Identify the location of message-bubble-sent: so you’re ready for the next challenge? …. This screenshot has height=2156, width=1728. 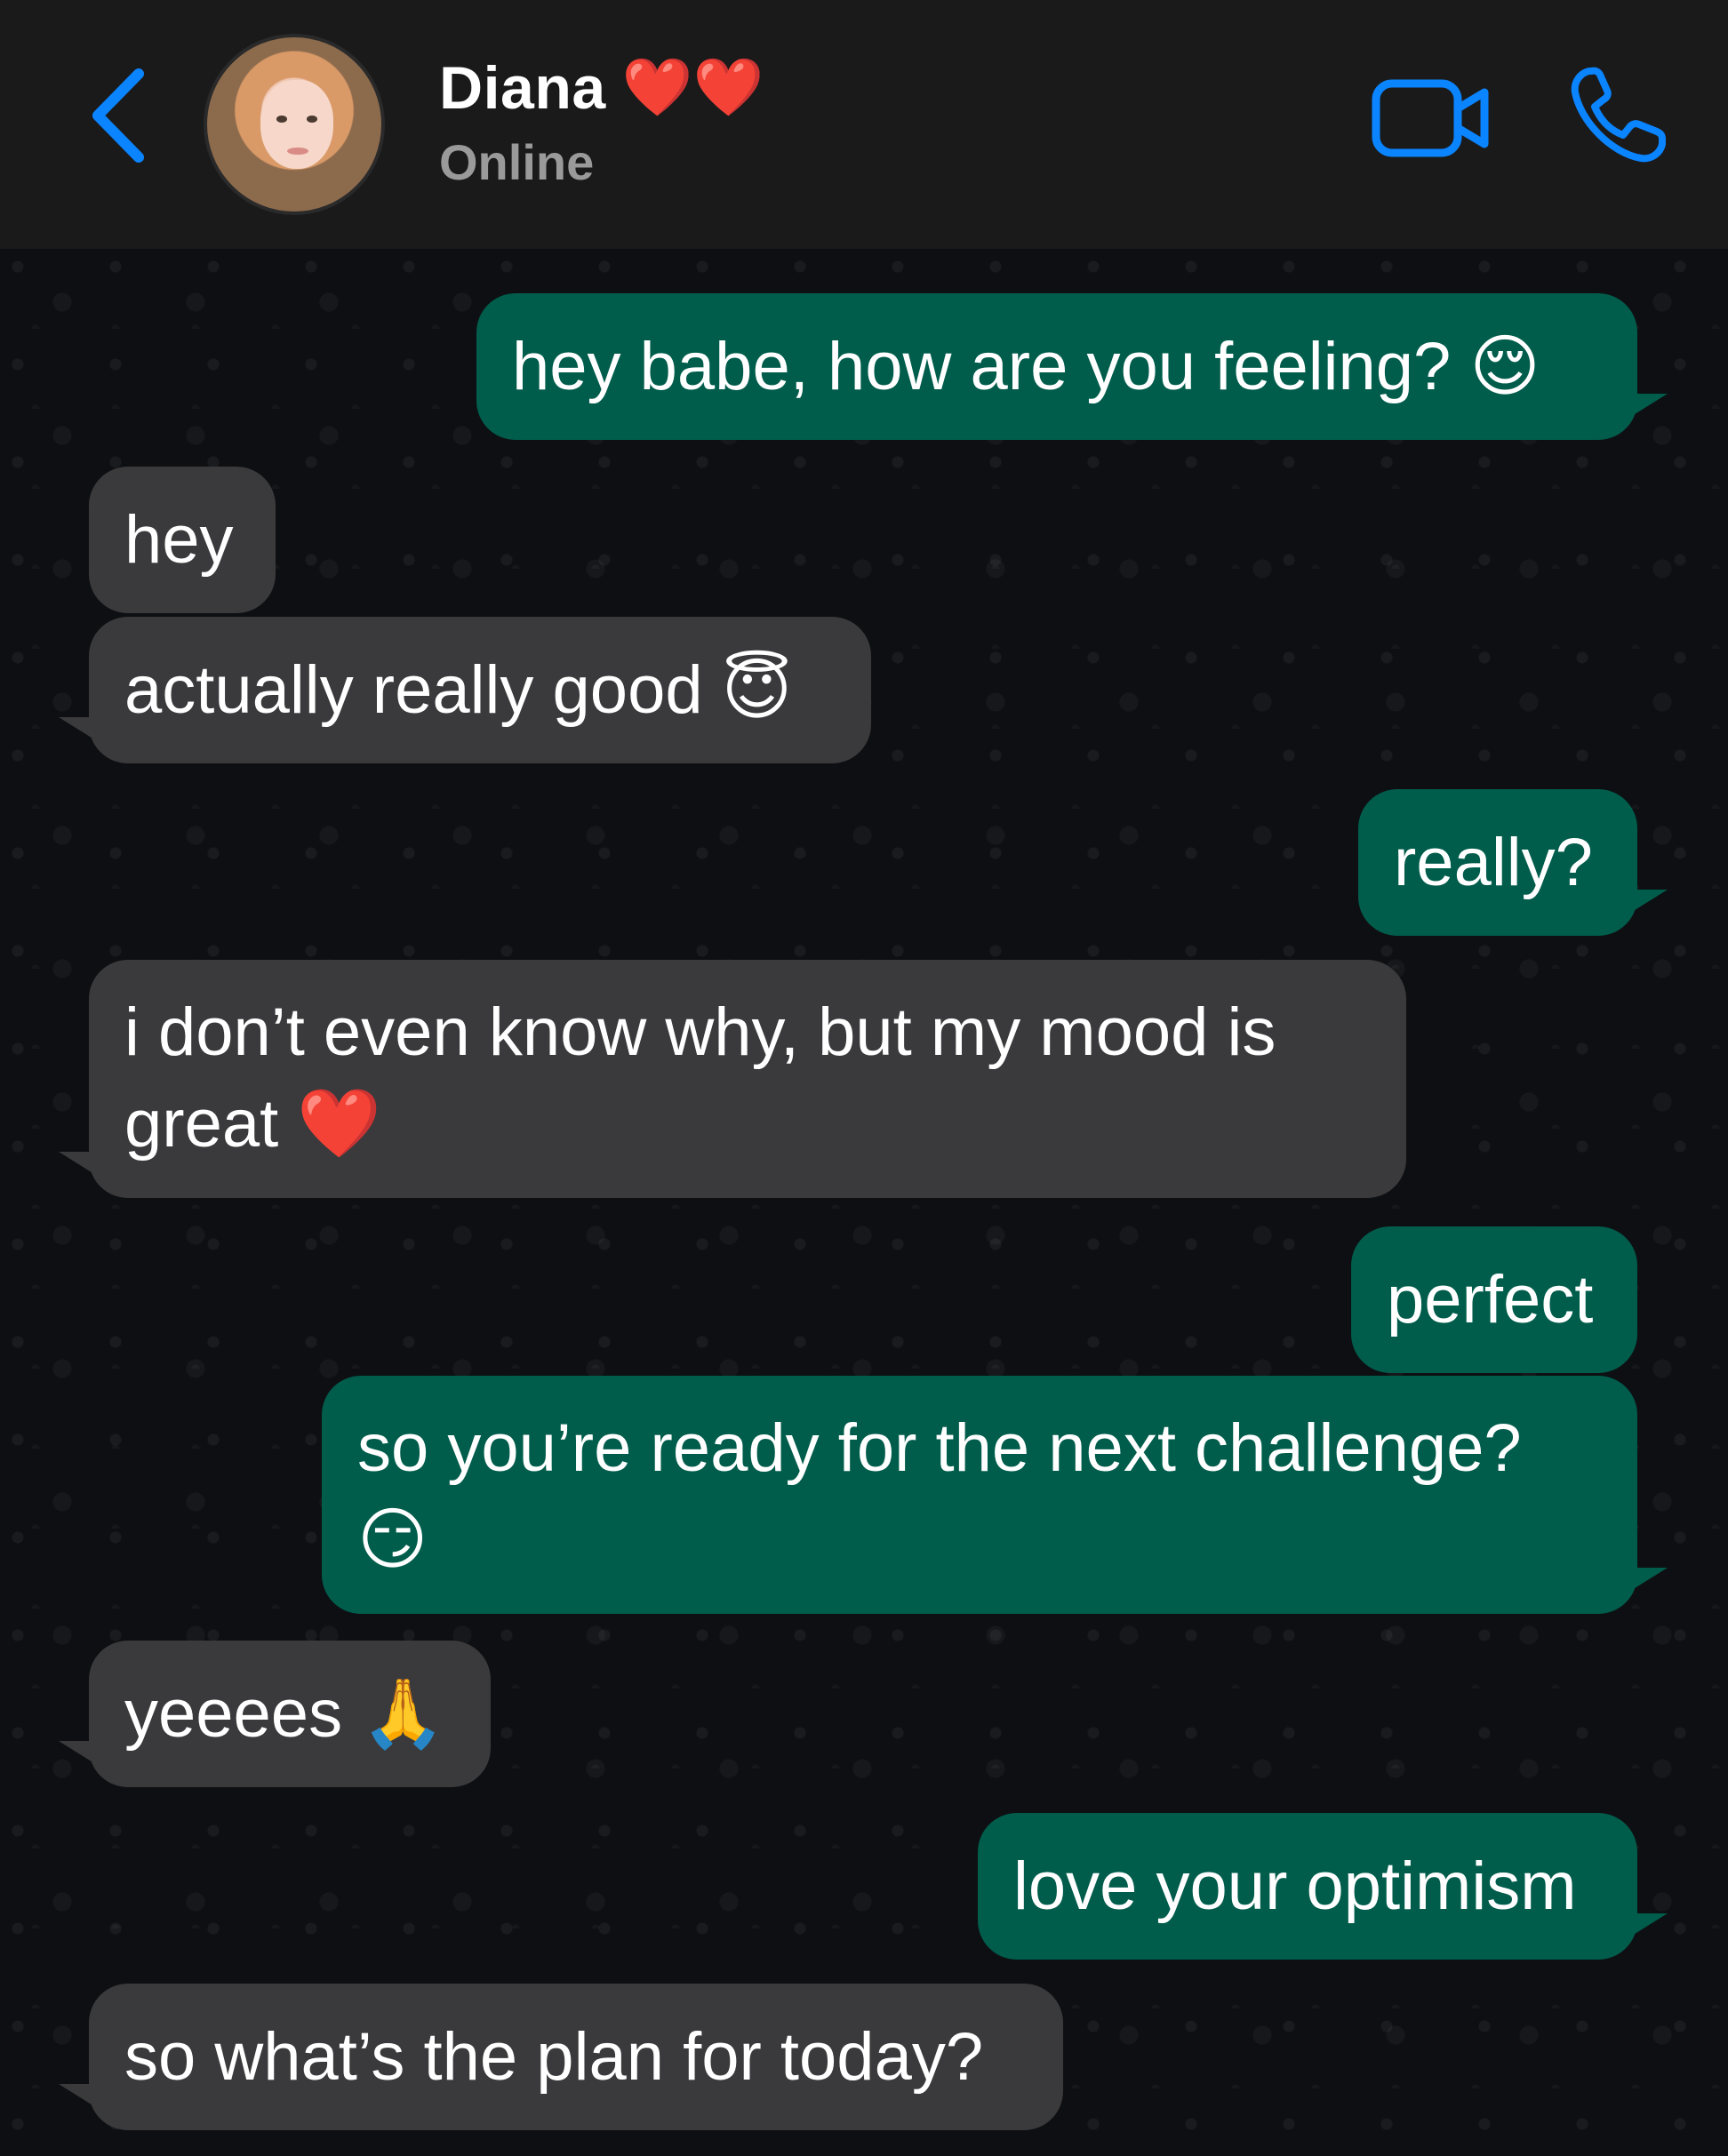
(995, 1495).